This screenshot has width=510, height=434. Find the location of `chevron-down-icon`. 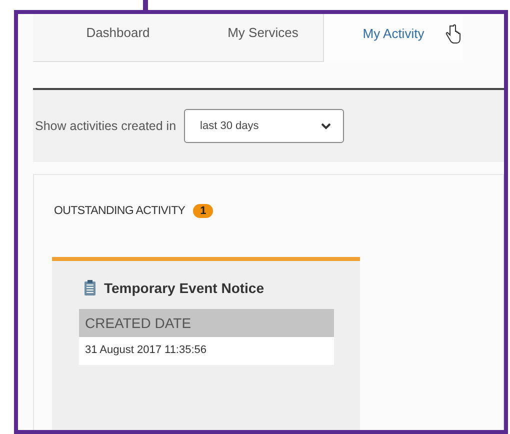

chevron-down-icon is located at coordinates (326, 126).